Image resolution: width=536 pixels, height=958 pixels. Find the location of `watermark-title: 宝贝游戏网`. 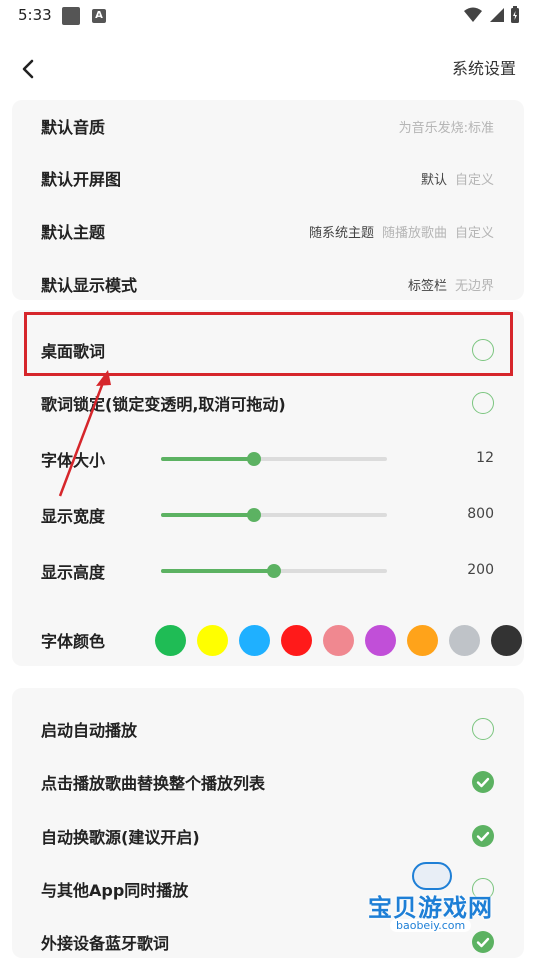

watermark-title: 宝贝游戏网 is located at coordinates (430, 908).